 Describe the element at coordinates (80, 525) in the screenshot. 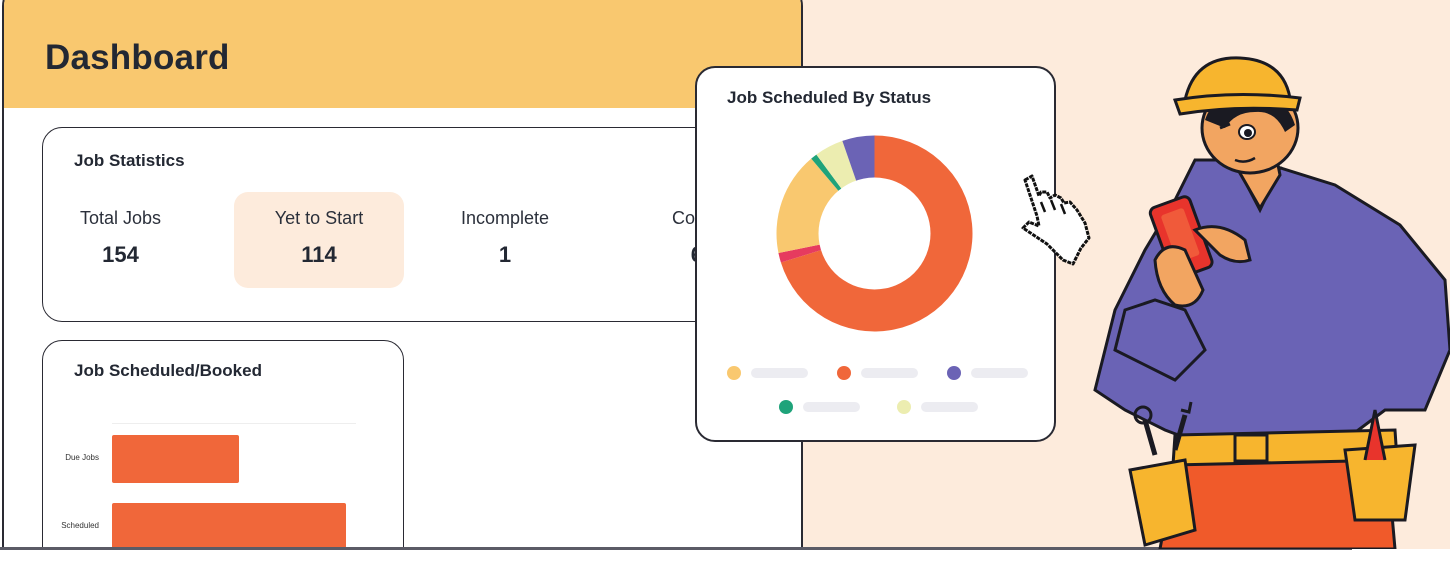

I see `bar-label: Scheduled` at that location.